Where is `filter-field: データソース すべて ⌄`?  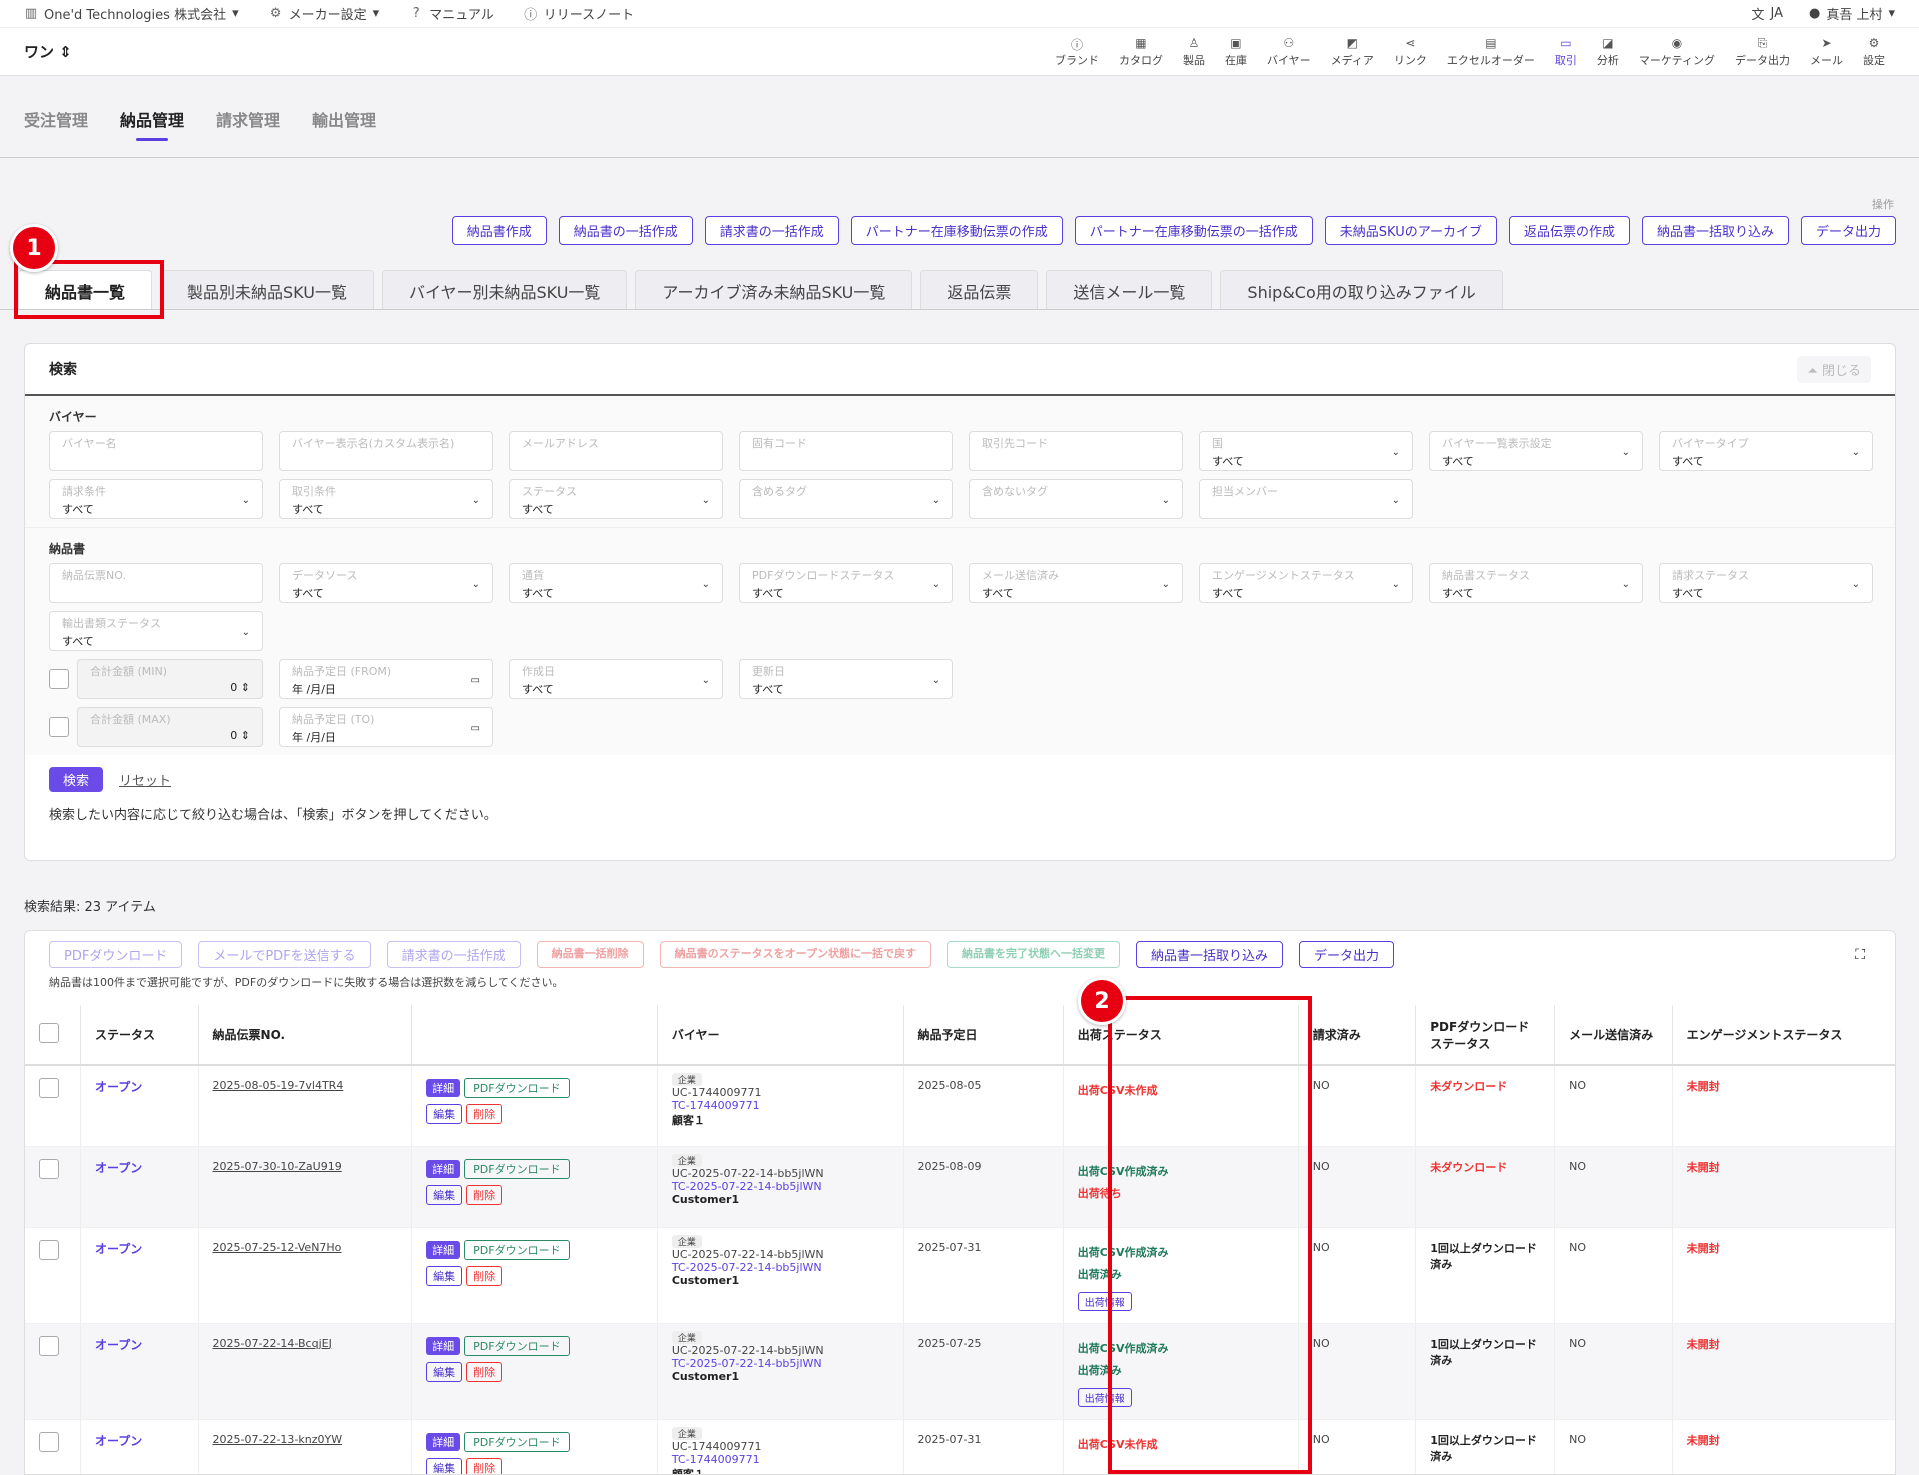 filter-field: データソース すべて ⌄ is located at coordinates (386, 583).